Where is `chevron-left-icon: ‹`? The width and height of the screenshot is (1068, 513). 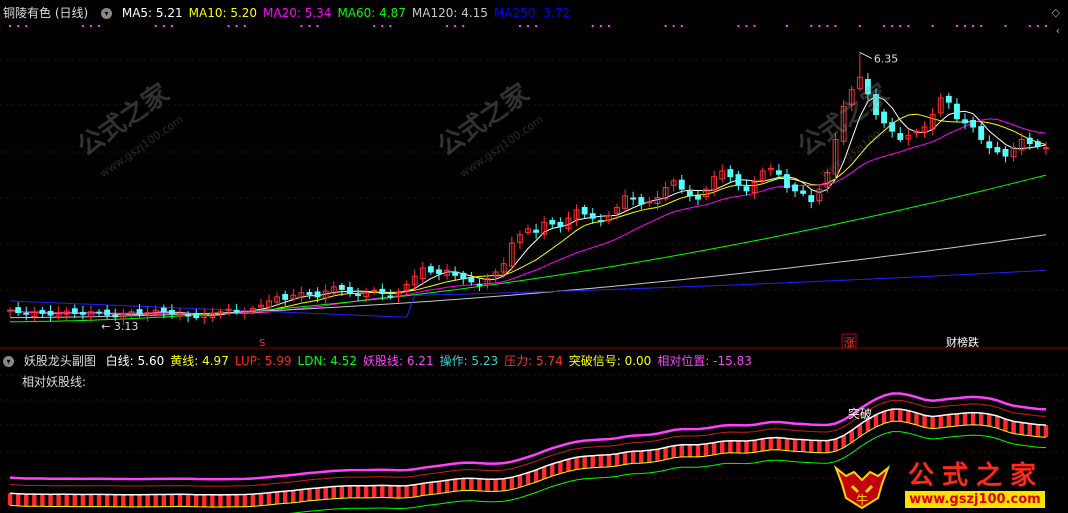
chevron-left-icon: ‹ is located at coordinates (1058, 30).